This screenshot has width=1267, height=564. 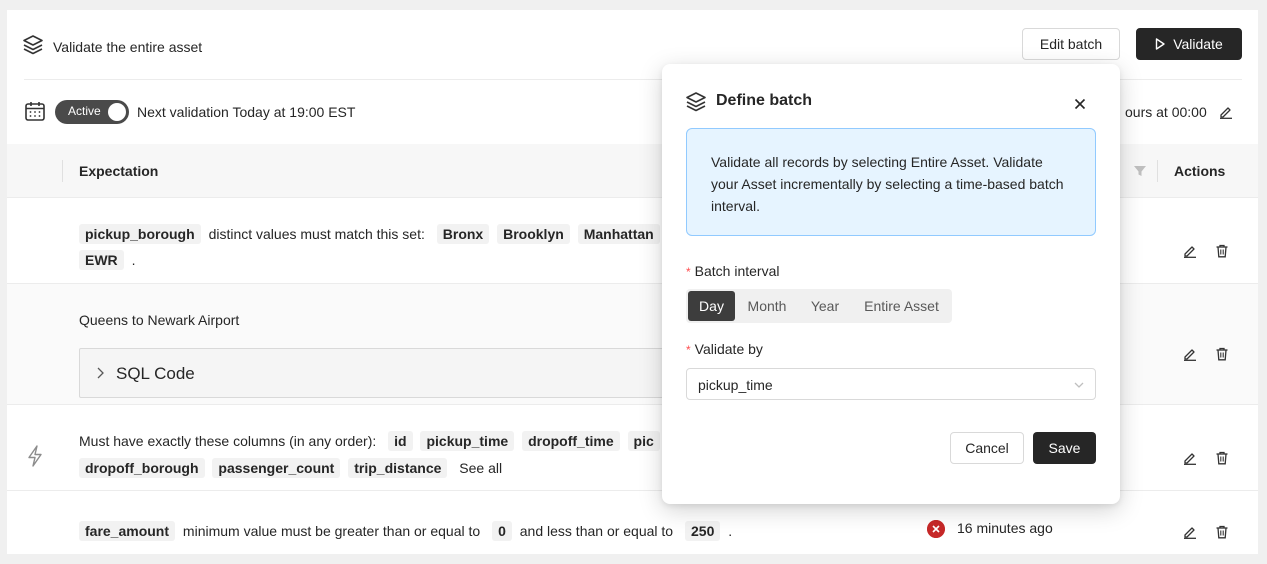 I want to click on cancel-button: Cancel, so click(x=987, y=448).